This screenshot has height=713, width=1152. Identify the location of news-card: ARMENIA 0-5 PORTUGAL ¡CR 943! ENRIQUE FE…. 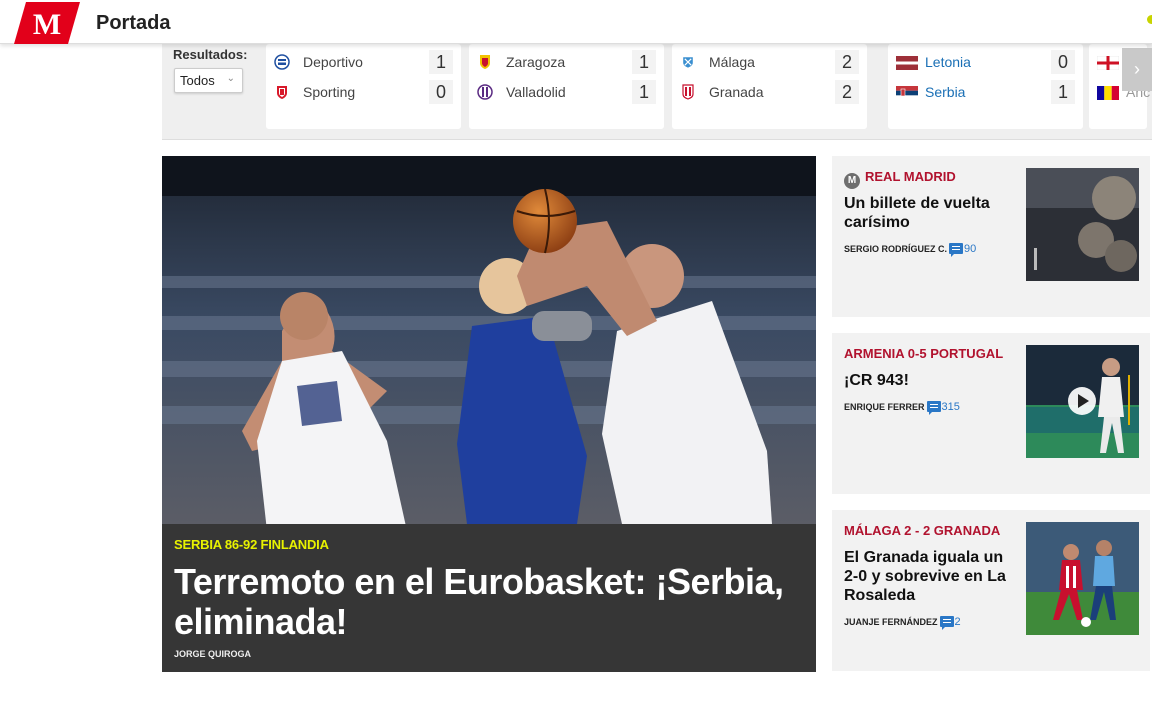
(991, 413).